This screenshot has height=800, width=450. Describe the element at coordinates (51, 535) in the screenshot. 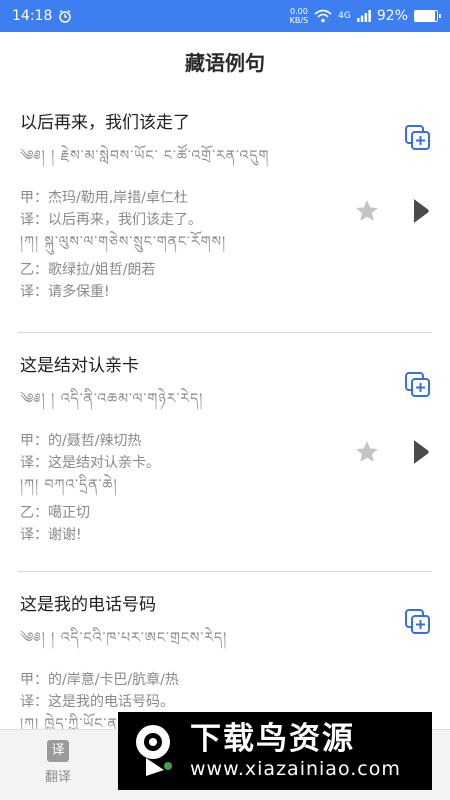

I see `translation-b-line: 译：谢谢!` at that location.